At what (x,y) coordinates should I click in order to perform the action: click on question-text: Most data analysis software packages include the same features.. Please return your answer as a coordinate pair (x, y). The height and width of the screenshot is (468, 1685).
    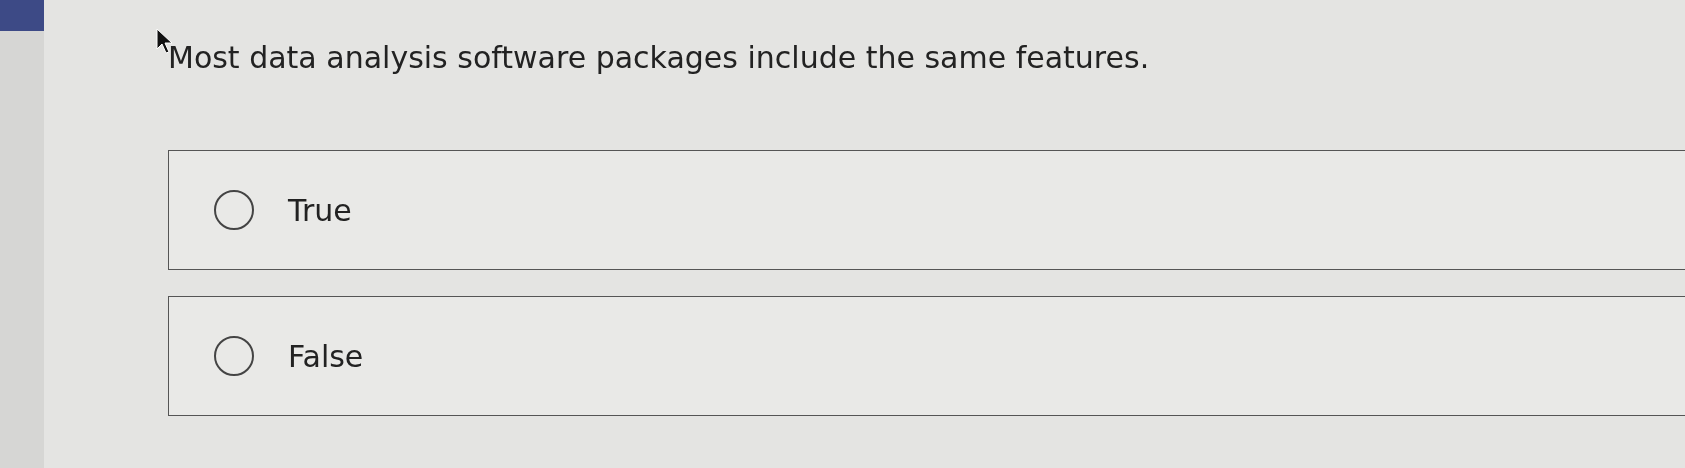
    Looking at the image, I should click on (659, 57).